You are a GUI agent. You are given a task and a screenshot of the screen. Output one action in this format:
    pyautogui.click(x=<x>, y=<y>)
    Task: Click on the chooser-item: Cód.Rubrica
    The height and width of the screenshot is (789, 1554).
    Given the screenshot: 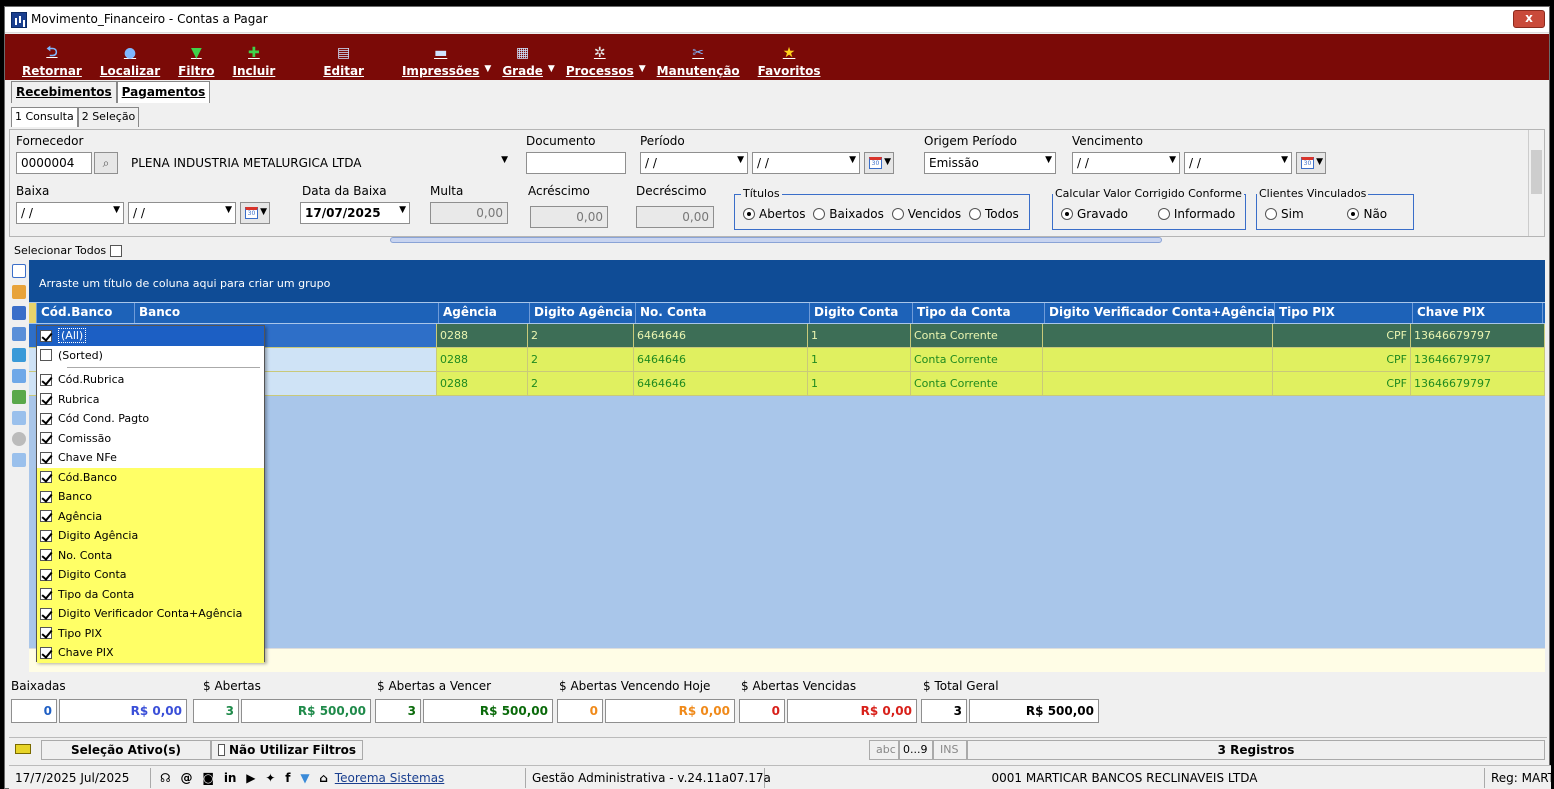 What is the action you would take?
    pyautogui.click(x=150, y=380)
    